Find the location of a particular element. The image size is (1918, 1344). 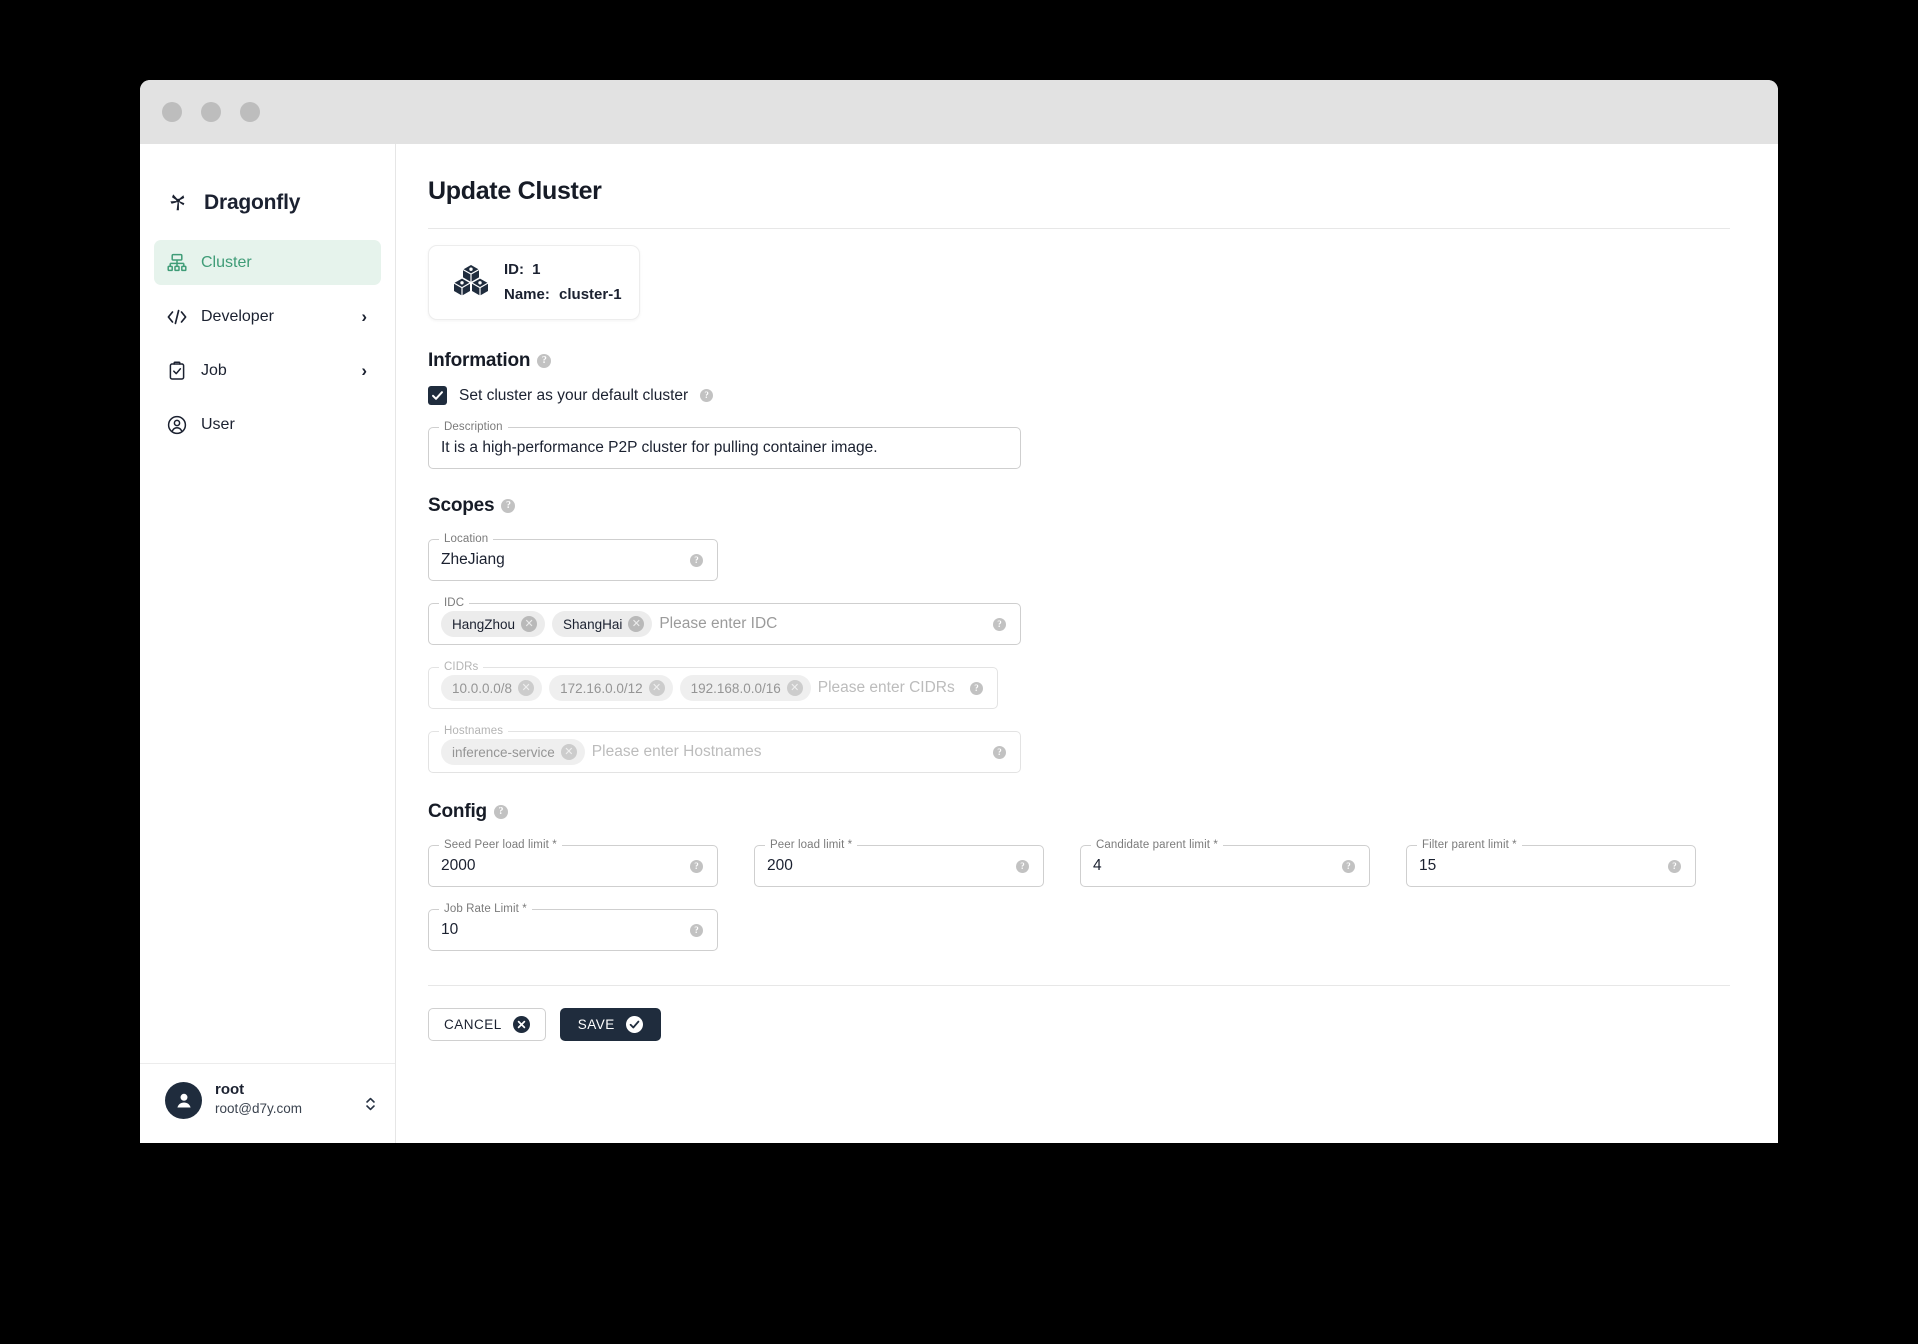

scopes-heading: Scopes ? is located at coordinates (1079, 506).